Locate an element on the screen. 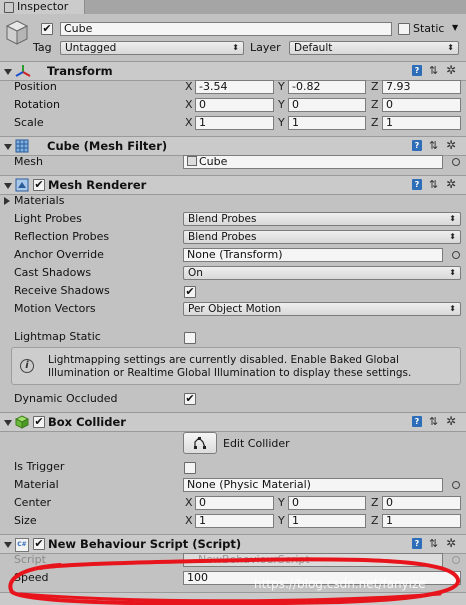 This screenshot has width=466, height=605. motion-vectors-value: Per Object Motion is located at coordinates (235, 309).